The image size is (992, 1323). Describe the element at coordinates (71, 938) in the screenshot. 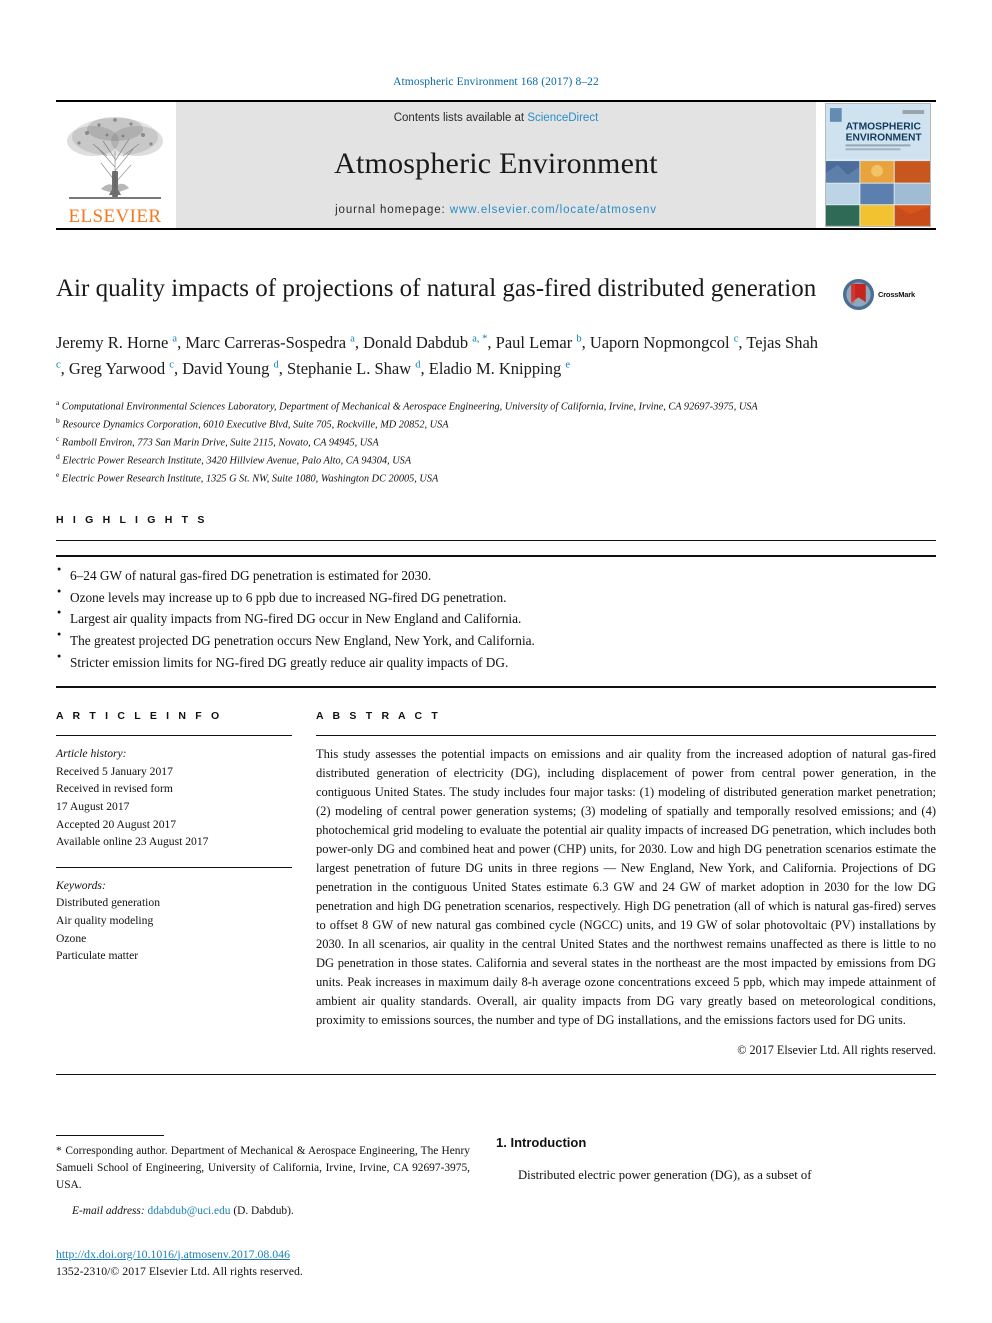

I see `keyword-item: Ozone` at that location.